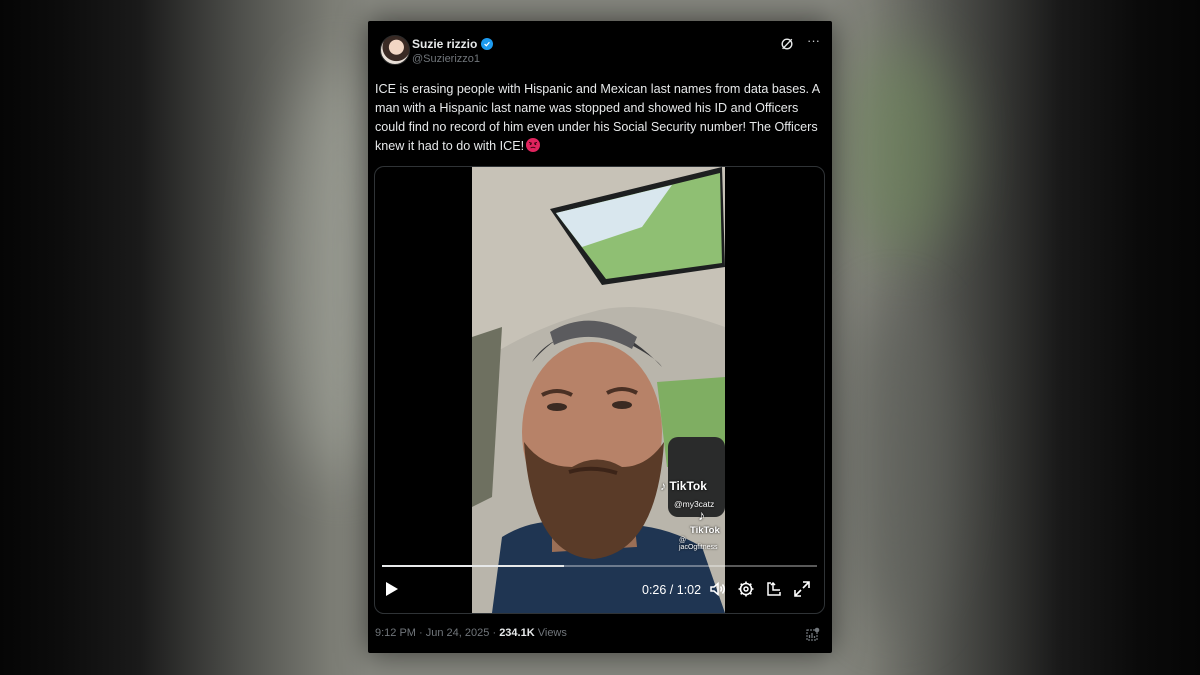  What do you see at coordinates (688, 486) in the screenshot?
I see `tiktok-watermark-1-brand: TikTok` at bounding box center [688, 486].